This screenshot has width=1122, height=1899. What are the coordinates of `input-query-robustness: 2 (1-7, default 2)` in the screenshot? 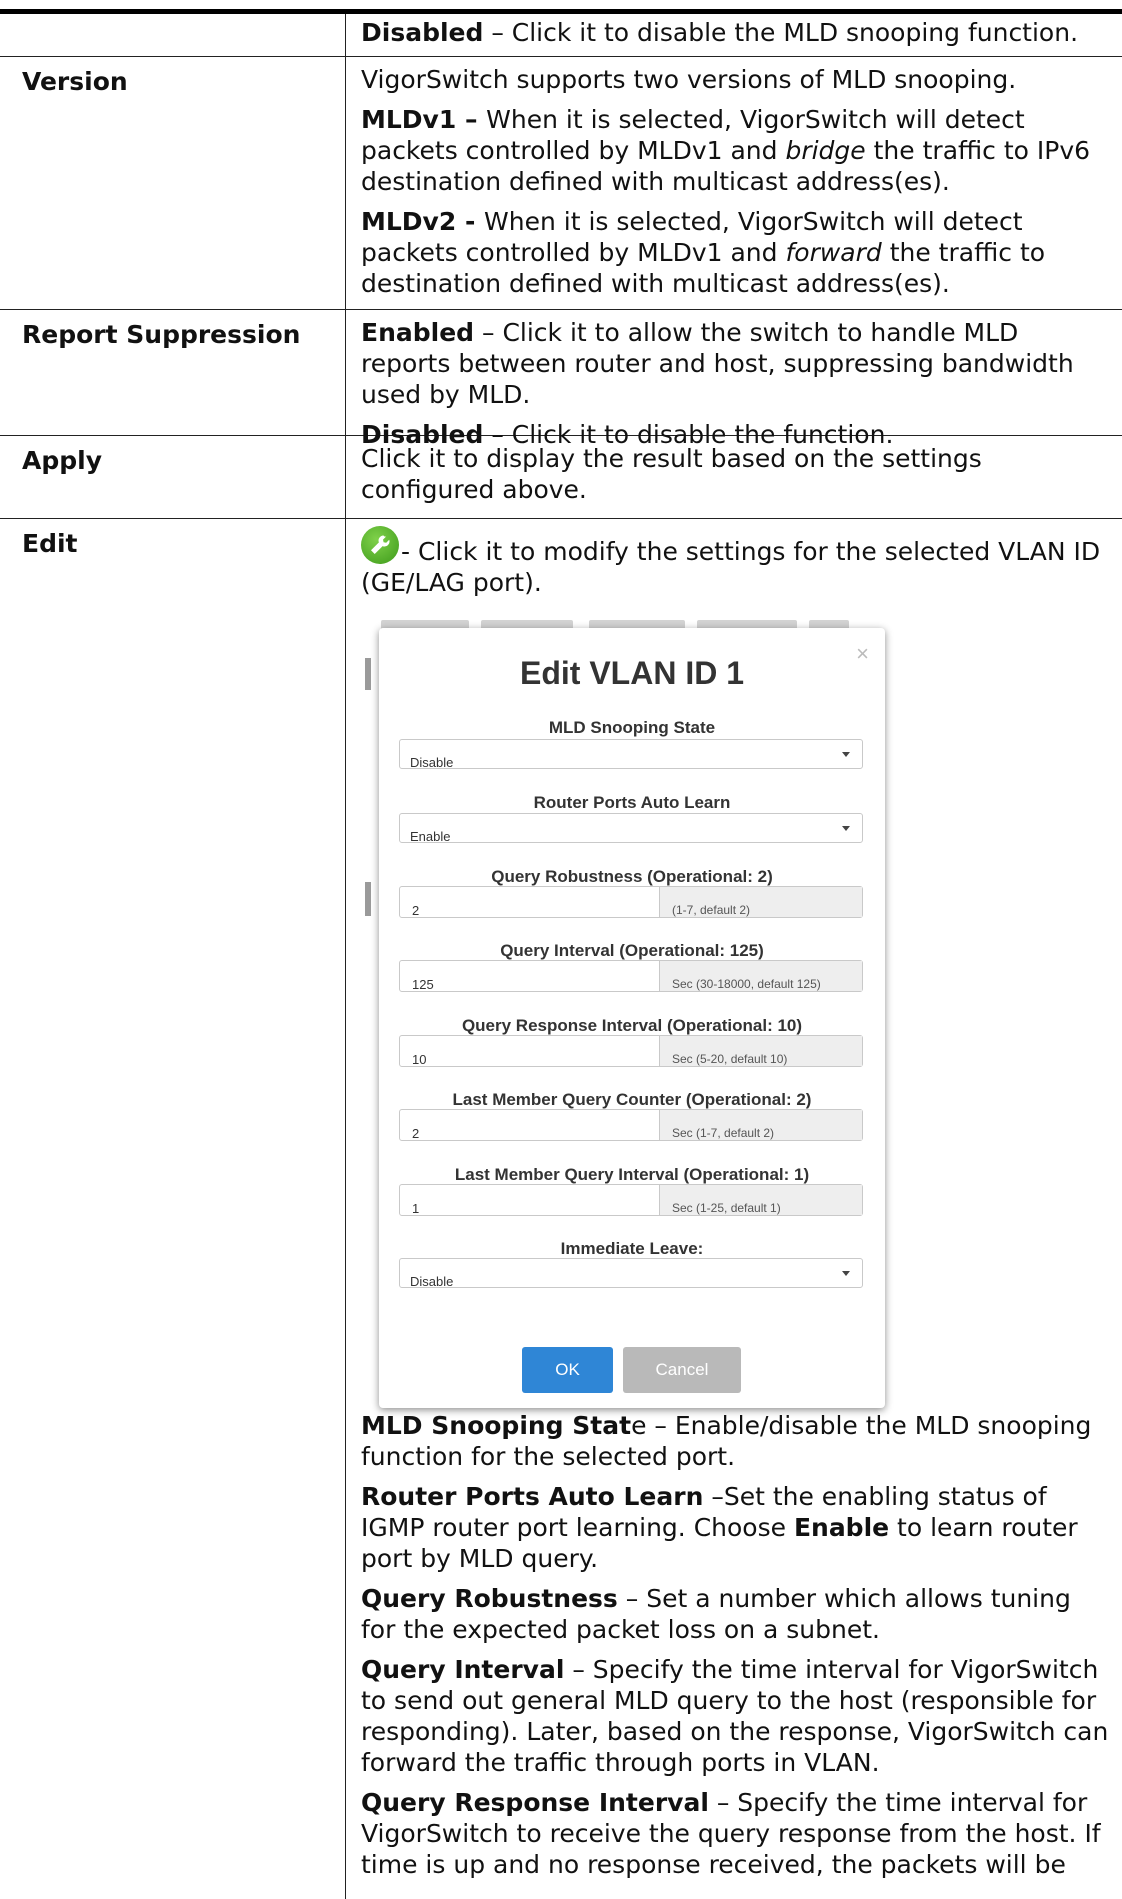 It's located at (631, 902).